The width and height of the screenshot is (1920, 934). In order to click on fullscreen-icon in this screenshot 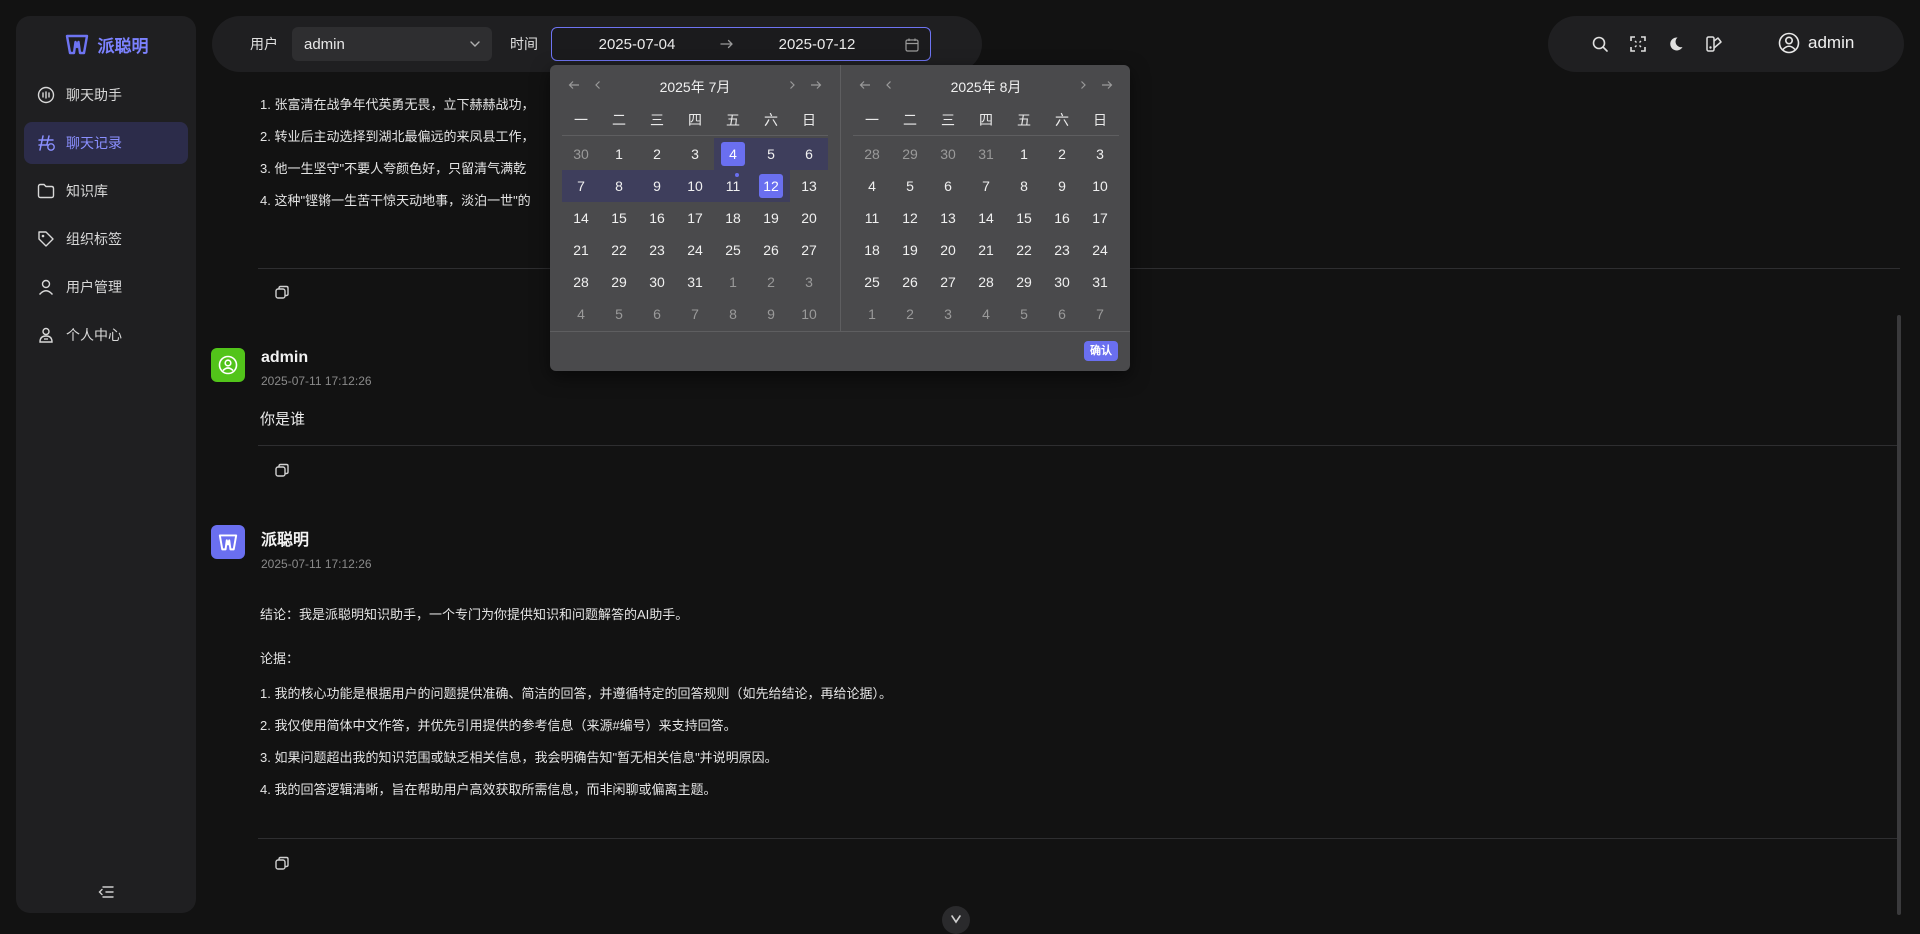, I will do `click(1638, 44)`.